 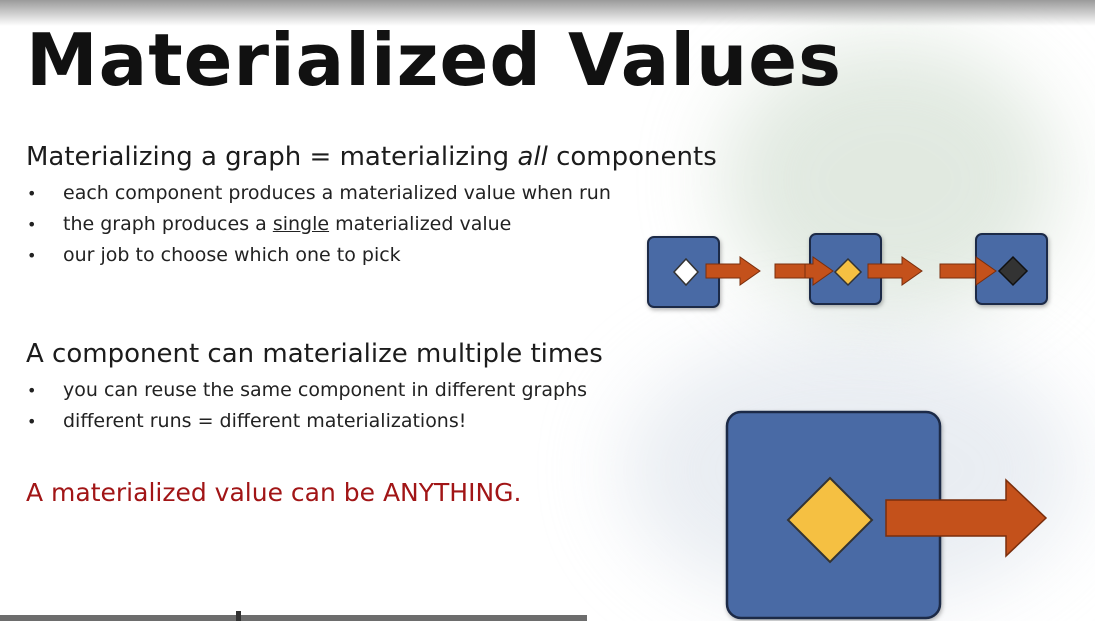 I want to click on progress-marker, so click(x=238, y=616).